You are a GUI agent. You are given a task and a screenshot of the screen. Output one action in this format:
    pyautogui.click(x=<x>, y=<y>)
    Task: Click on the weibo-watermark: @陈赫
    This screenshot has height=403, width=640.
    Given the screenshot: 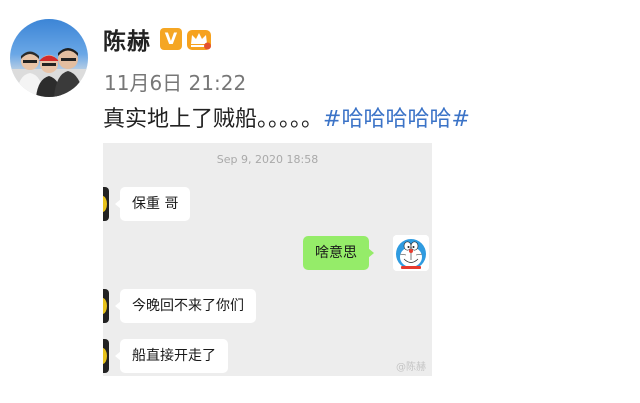 What is the action you would take?
    pyautogui.click(x=411, y=367)
    